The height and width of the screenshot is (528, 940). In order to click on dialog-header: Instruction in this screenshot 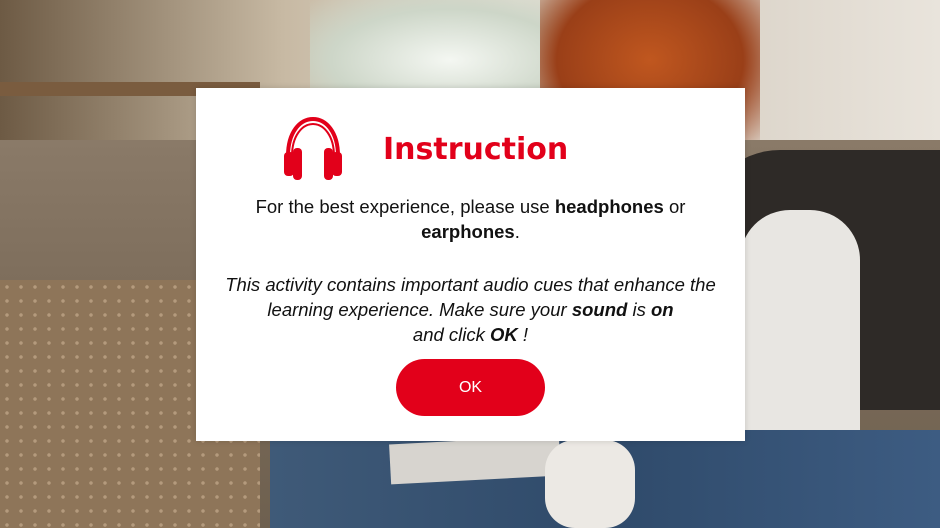, I will do `click(470, 150)`.